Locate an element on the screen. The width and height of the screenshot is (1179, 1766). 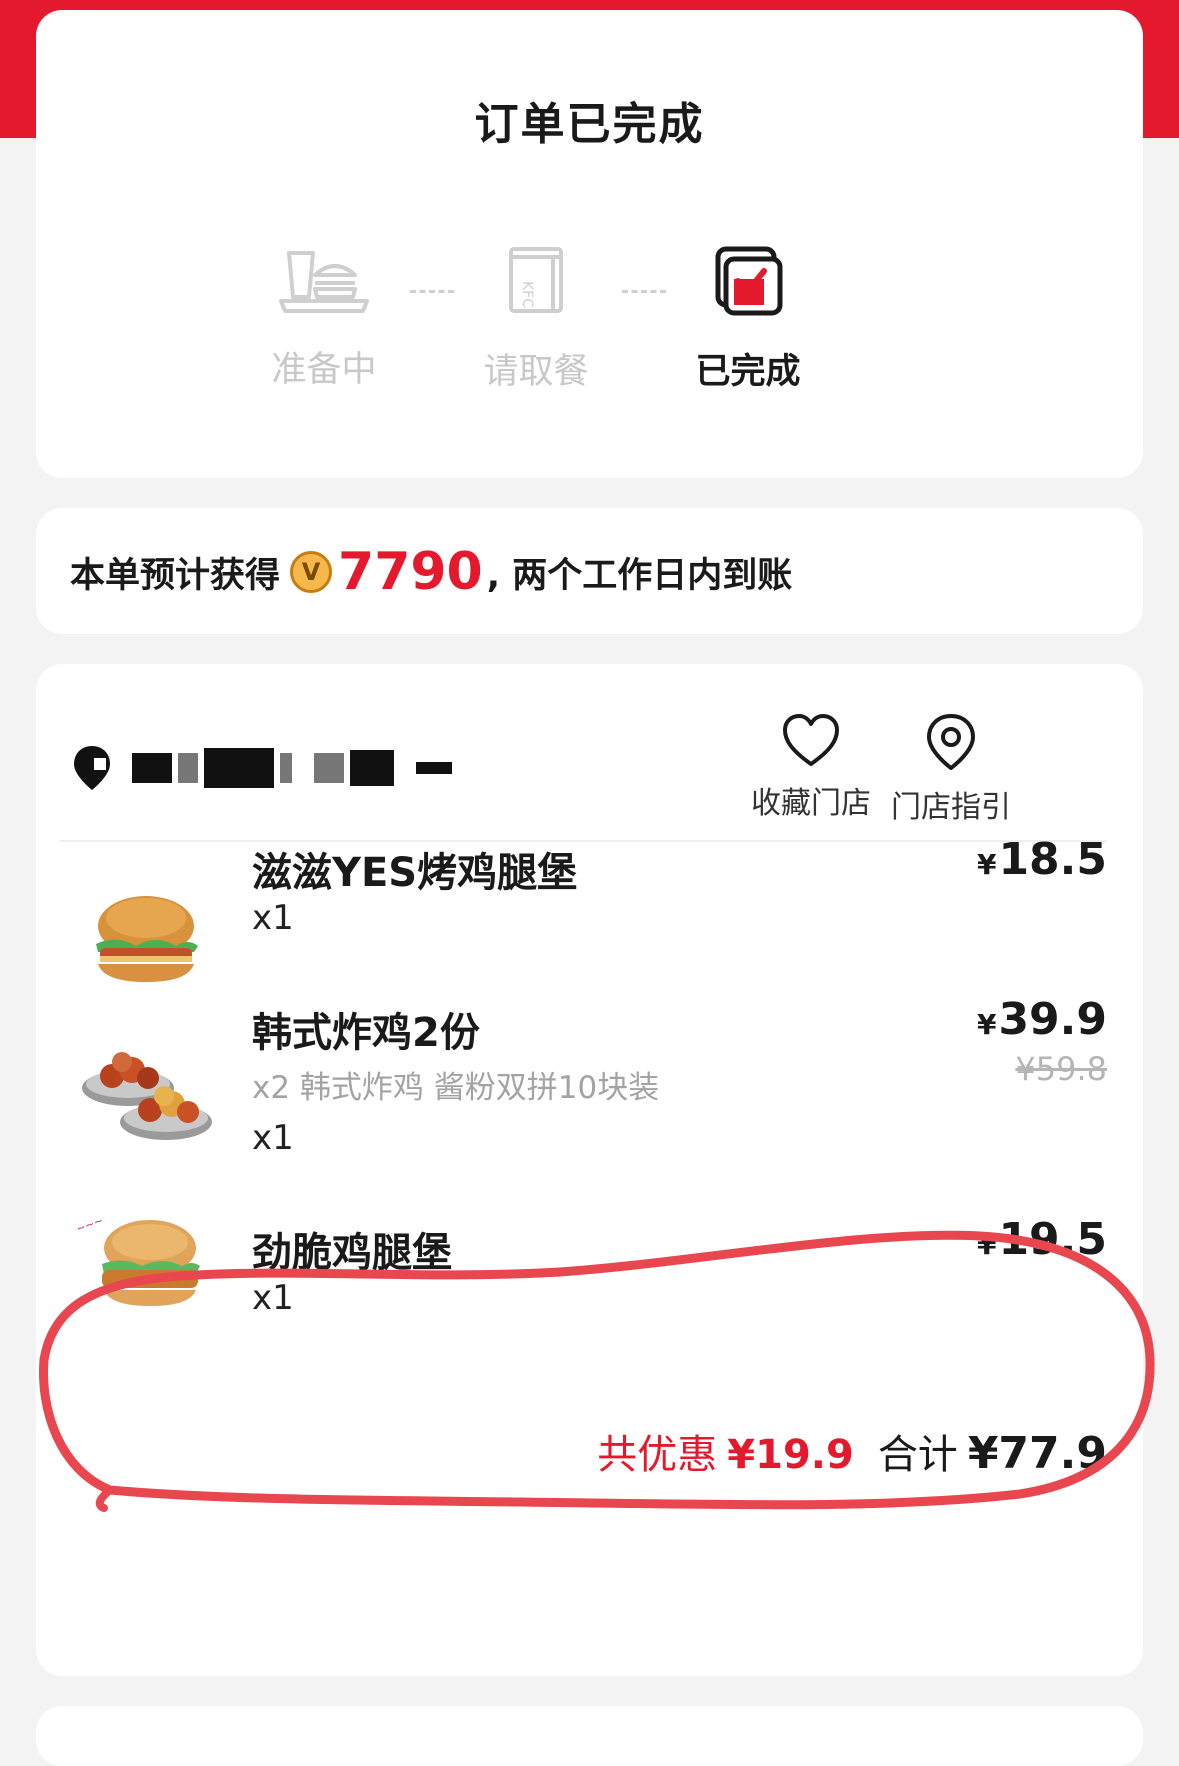
divider is located at coordinates (583, 841).